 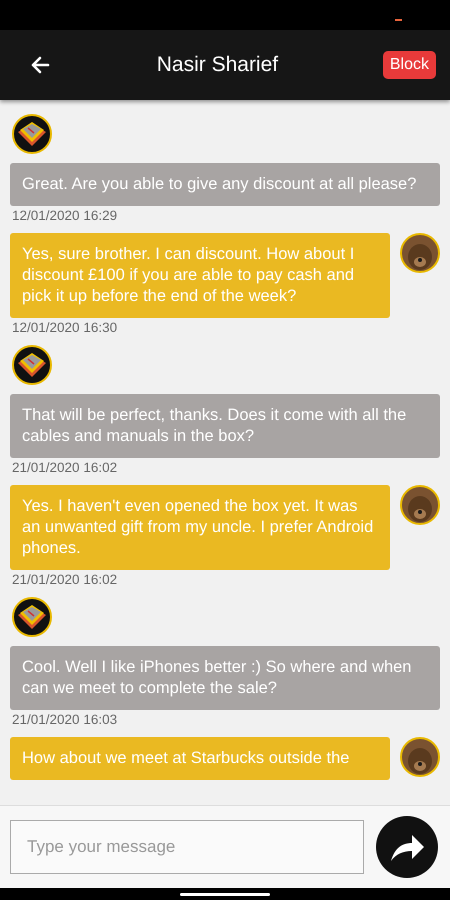 I want to click on home-indicator, so click(x=225, y=894).